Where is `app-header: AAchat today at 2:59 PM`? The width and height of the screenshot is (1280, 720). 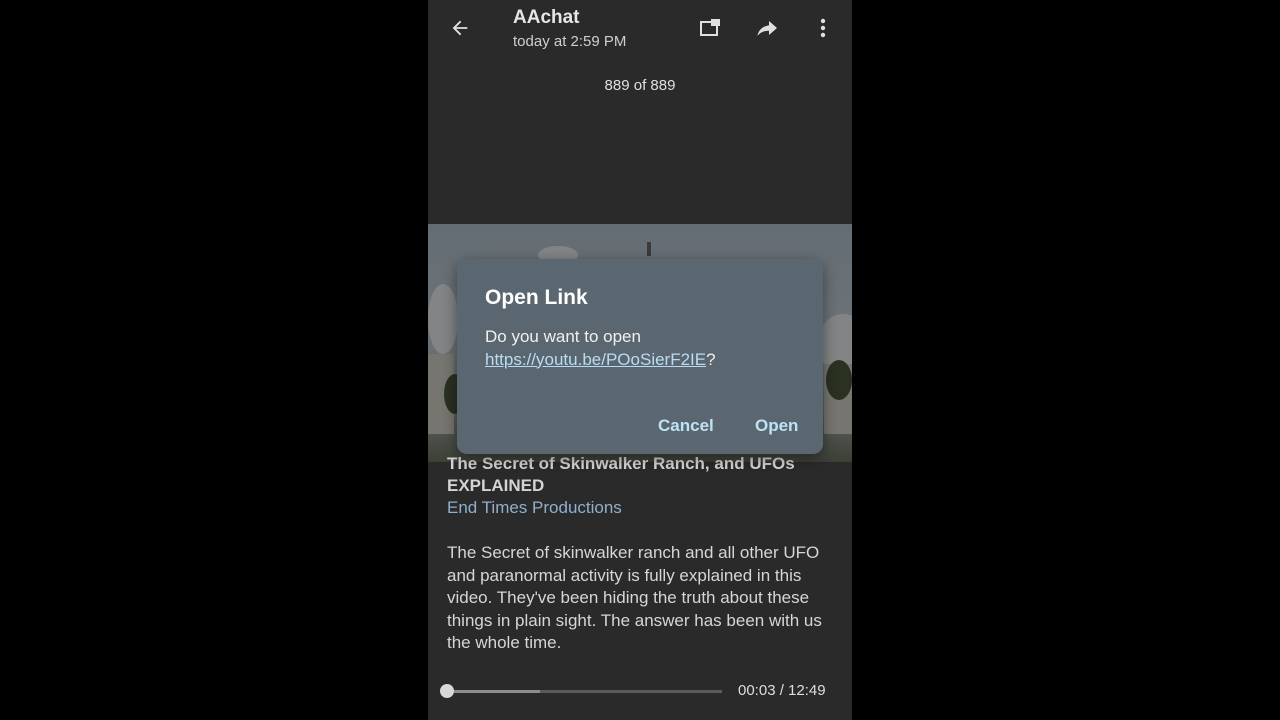
app-header: AAchat today at 2:59 PM is located at coordinates (640, 30).